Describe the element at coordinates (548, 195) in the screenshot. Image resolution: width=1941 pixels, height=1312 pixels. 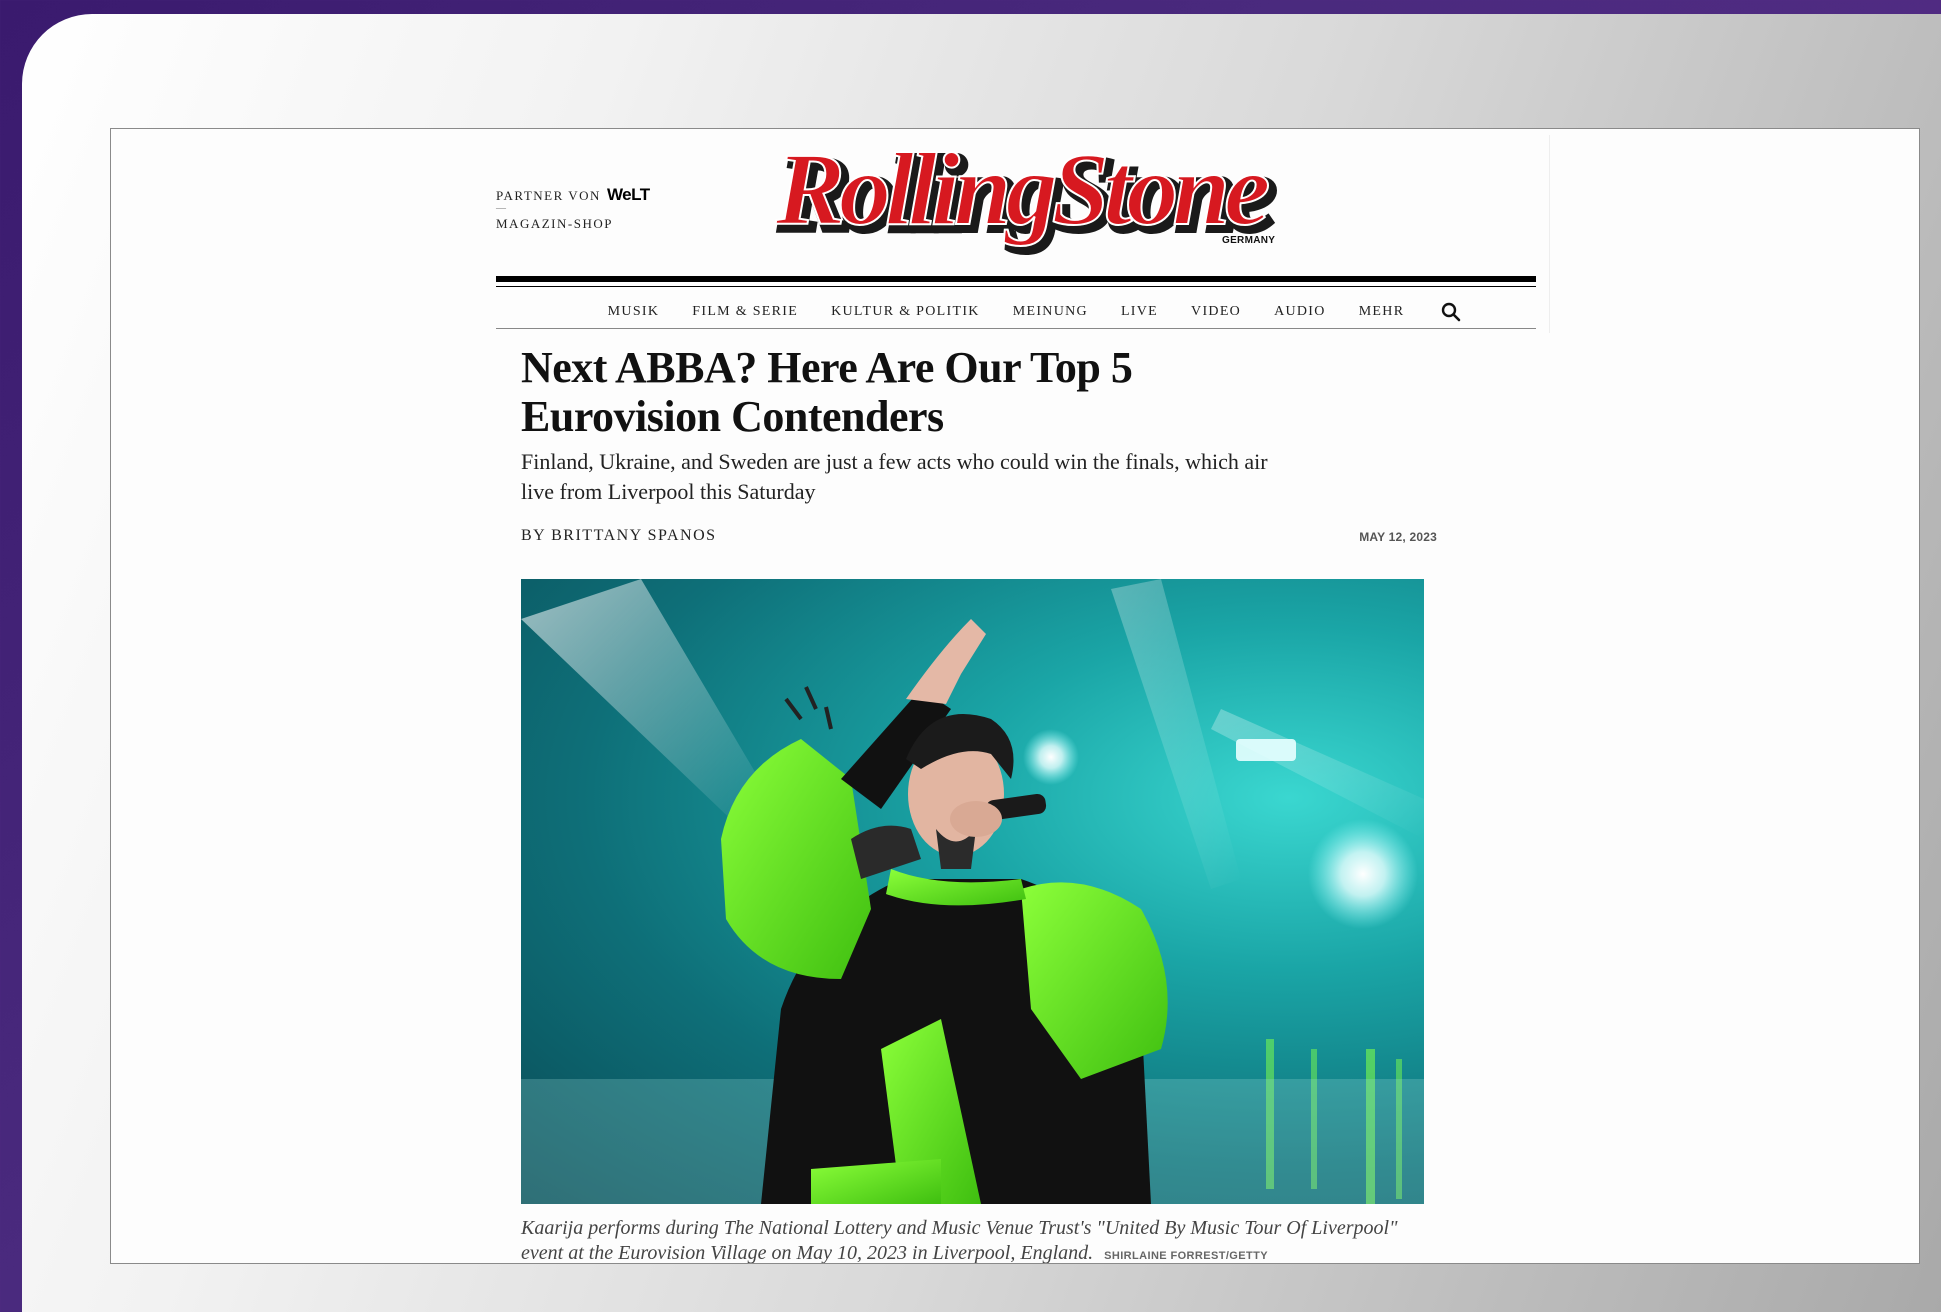
I see `partner-label: PARTNER VON` at that location.